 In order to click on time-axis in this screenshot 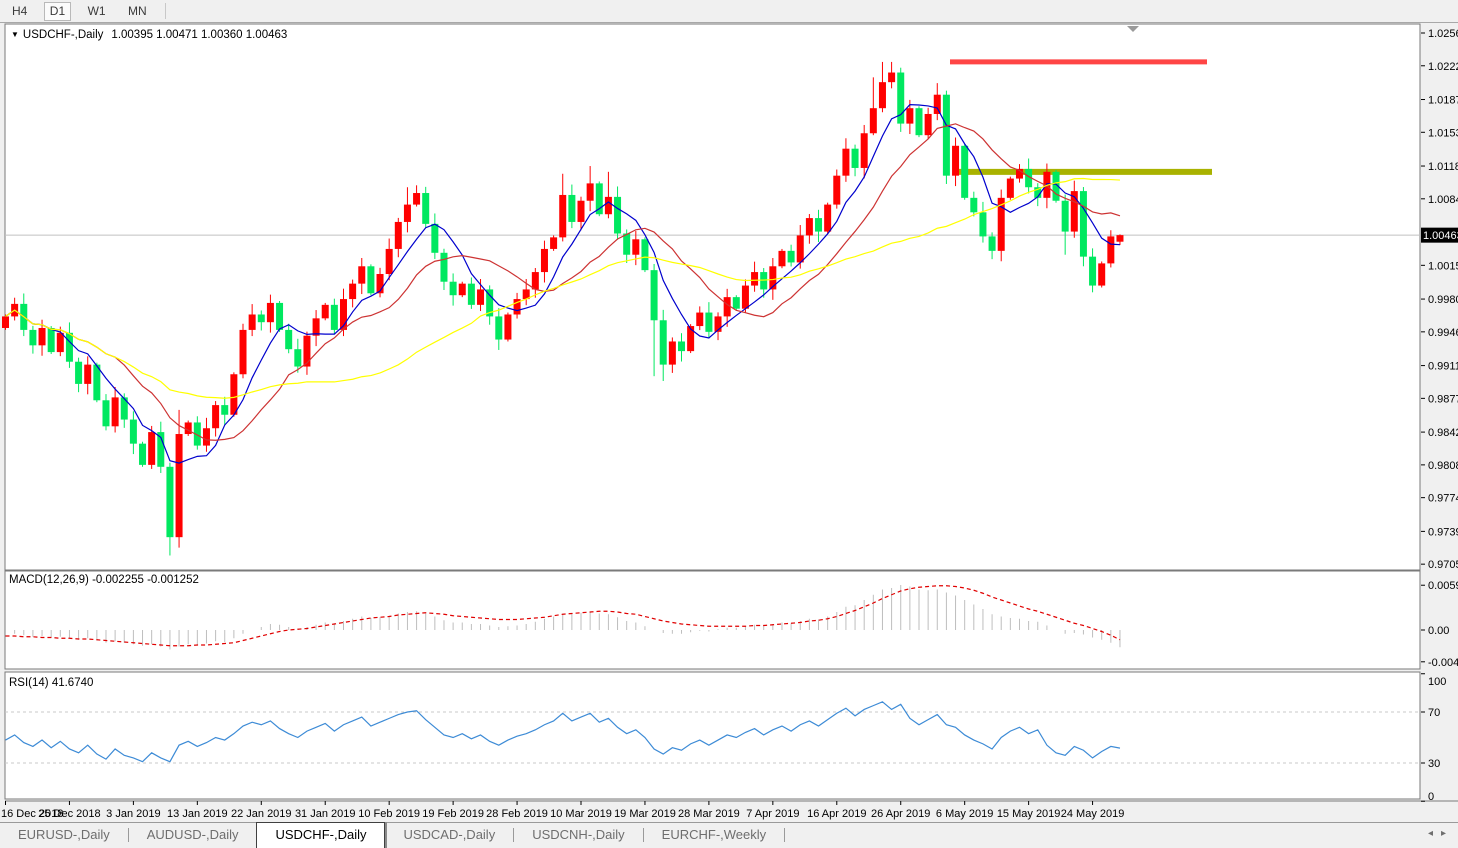, I will do `click(729, 811)`.